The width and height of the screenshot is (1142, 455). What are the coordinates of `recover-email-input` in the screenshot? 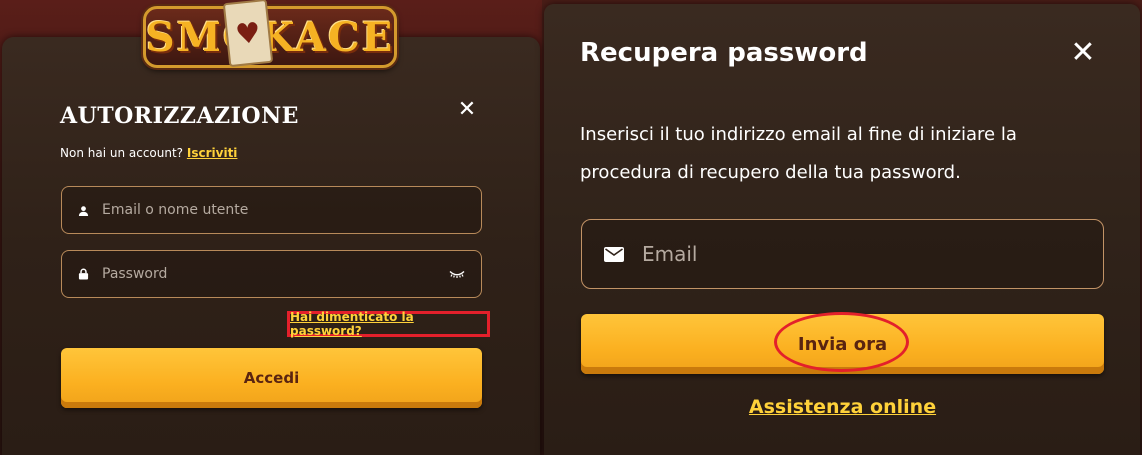 It's located at (872, 254).